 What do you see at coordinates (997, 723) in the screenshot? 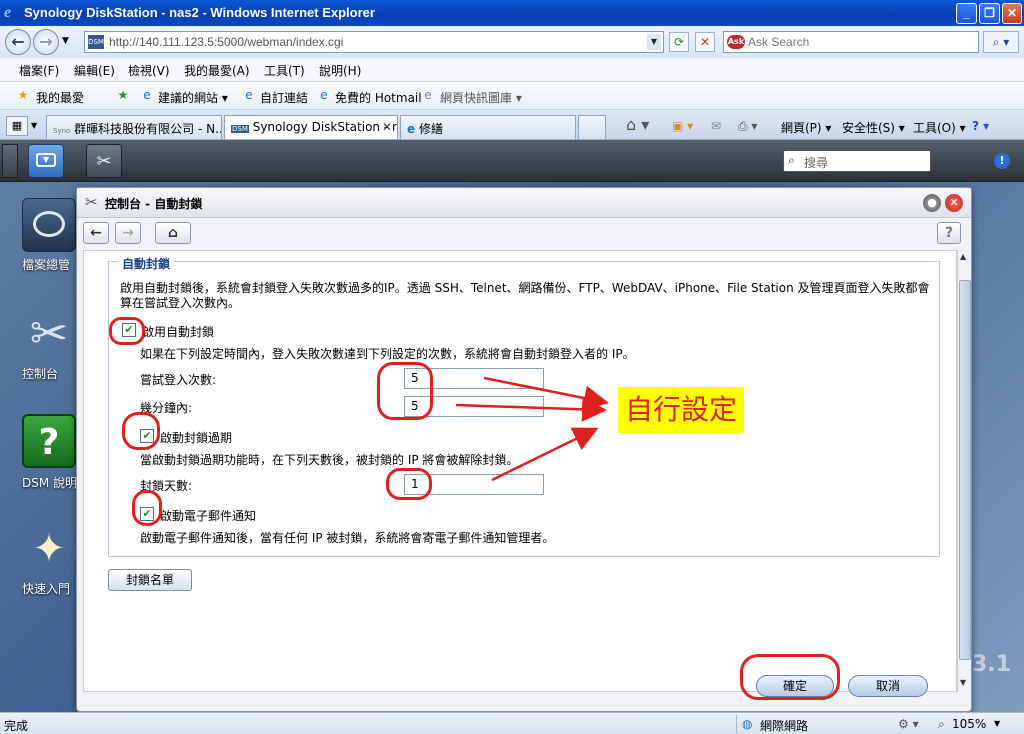
I see `zoom-dropdown-icon: ▼` at bounding box center [997, 723].